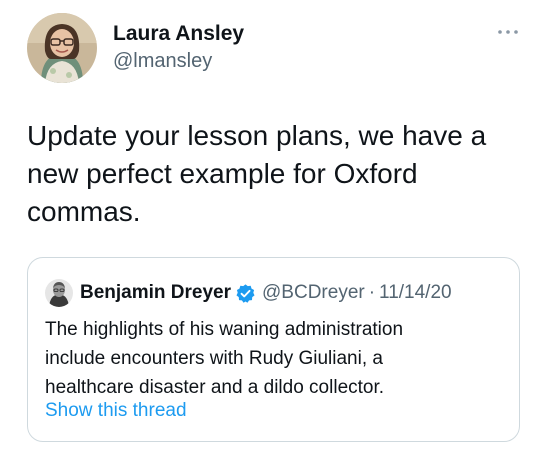 Image resolution: width=547 pixels, height=463 pixels. I want to click on author-handle: @lmansley, so click(162, 61).